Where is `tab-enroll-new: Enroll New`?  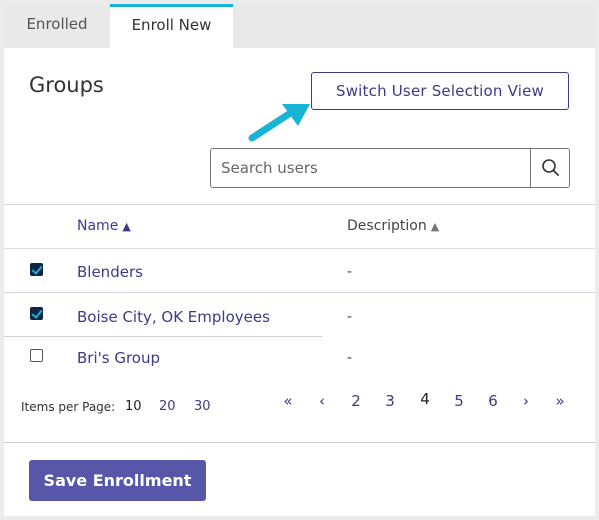
tab-enroll-new: Enroll New is located at coordinates (171, 26).